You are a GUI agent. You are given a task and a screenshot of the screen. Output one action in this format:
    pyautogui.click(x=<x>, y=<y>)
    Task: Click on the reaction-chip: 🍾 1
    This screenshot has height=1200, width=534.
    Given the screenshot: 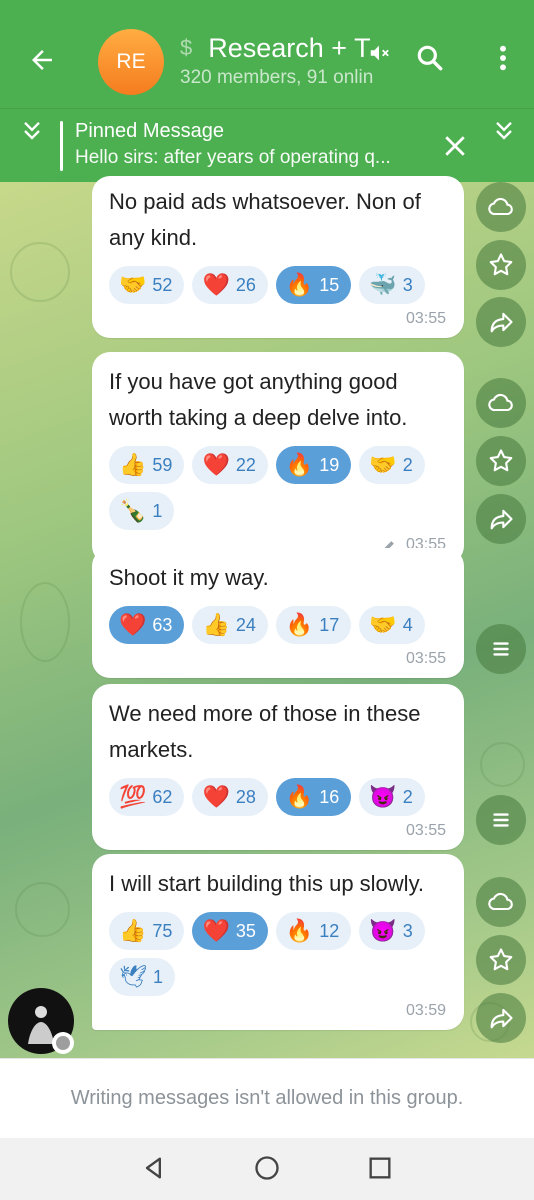 What is the action you would take?
    pyautogui.click(x=142, y=511)
    